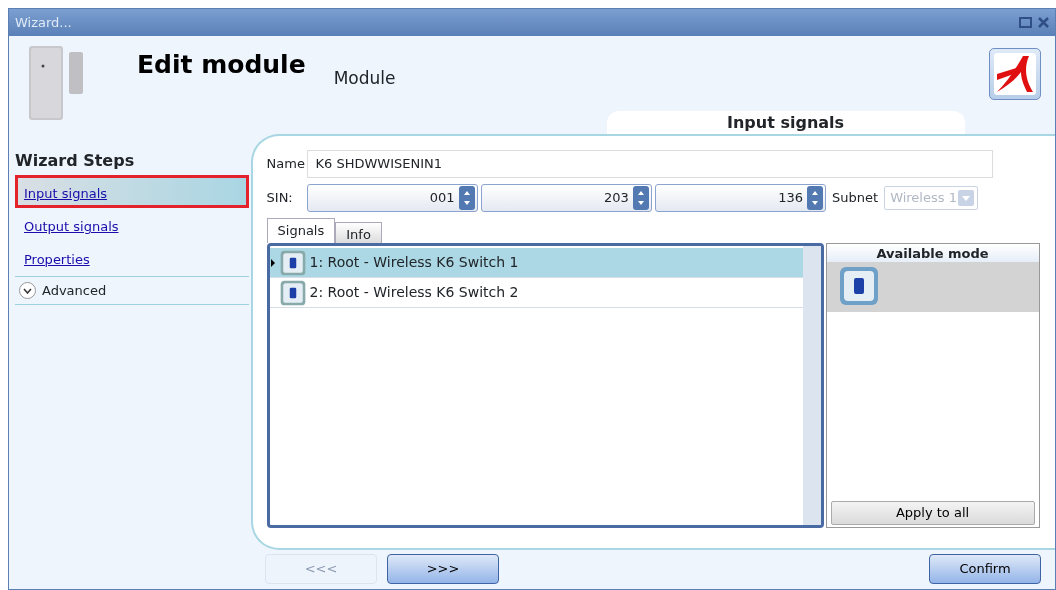 The image size is (1056, 590). What do you see at coordinates (132, 191) in the screenshot?
I see `step-link: Input signals` at bounding box center [132, 191].